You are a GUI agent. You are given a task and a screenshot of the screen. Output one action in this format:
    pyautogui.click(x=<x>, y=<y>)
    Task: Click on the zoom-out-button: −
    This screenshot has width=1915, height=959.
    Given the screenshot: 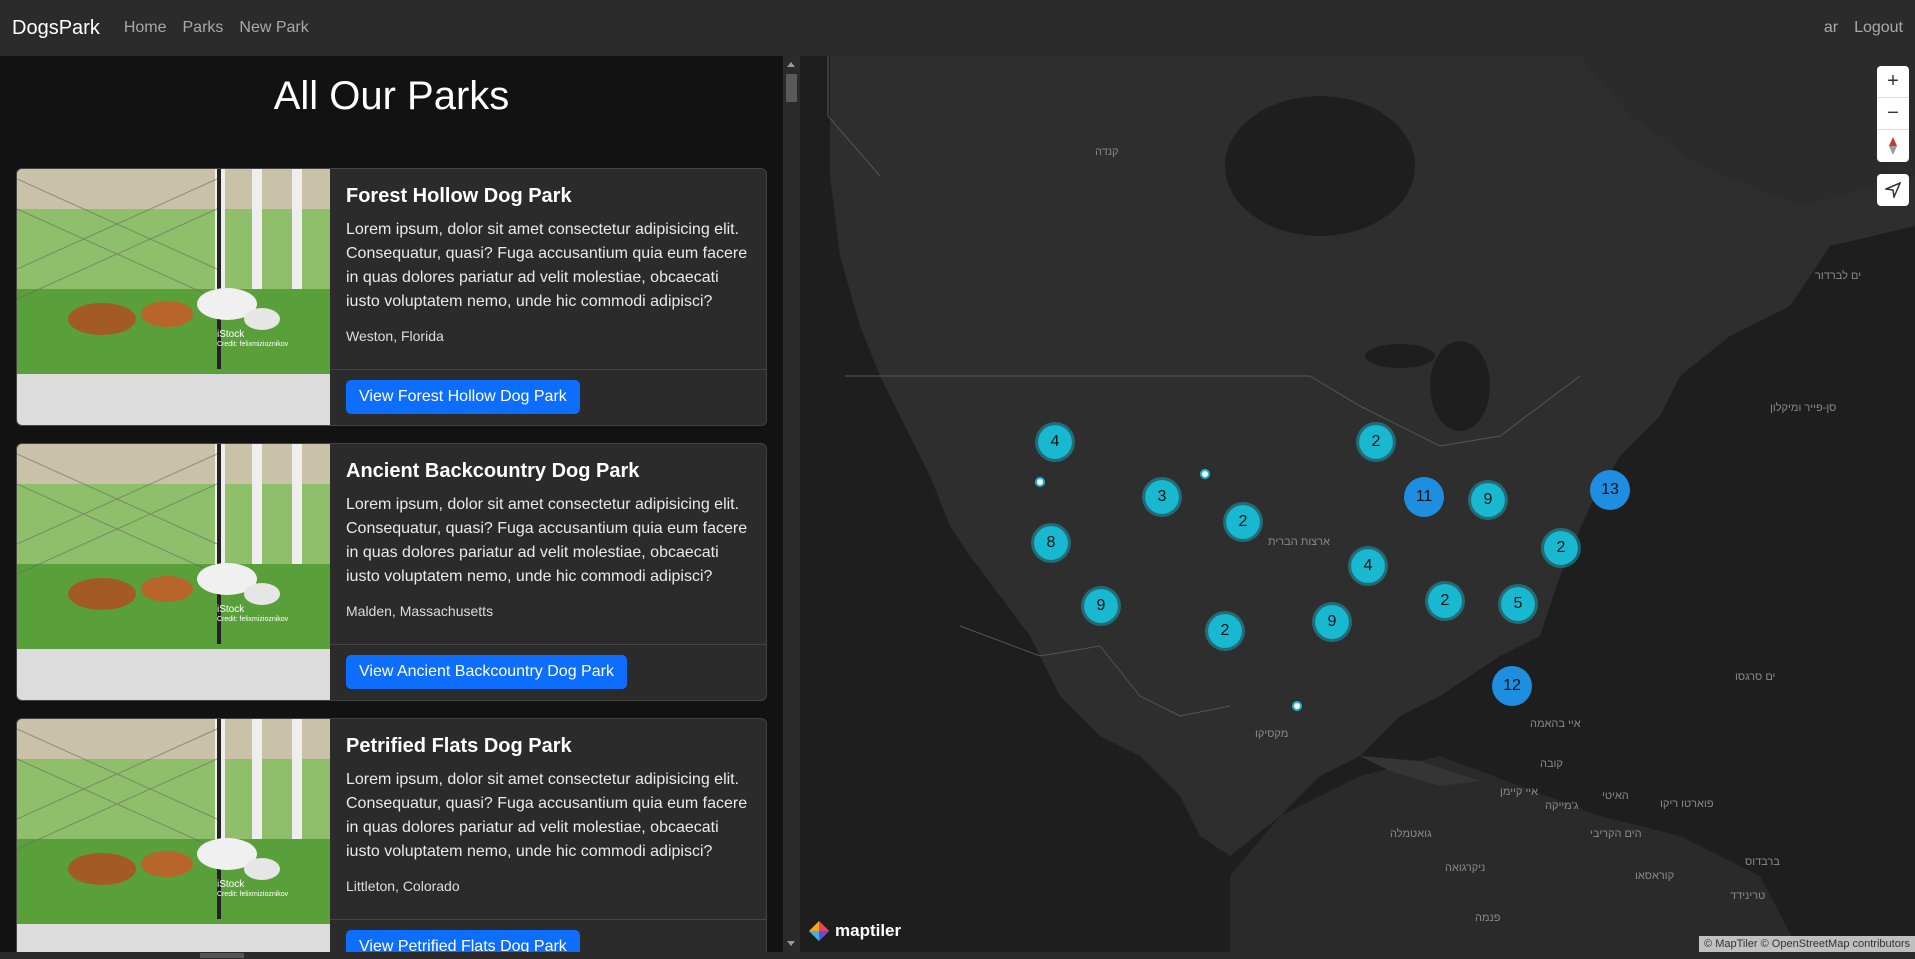 What is the action you would take?
    pyautogui.click(x=1893, y=114)
    